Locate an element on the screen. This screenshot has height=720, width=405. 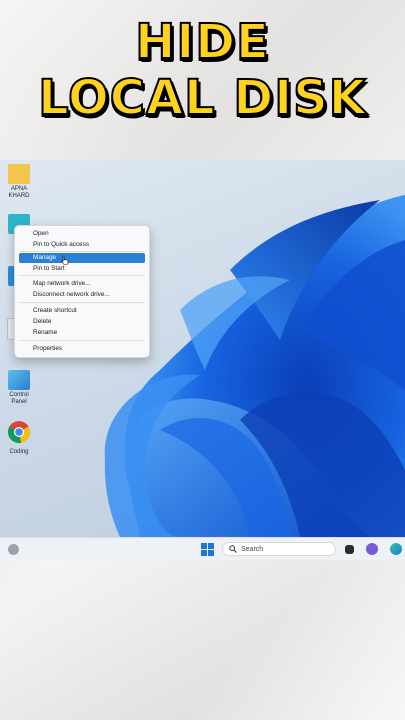
title-line-2: LOCAL DISK is located at coordinates (202, 98).